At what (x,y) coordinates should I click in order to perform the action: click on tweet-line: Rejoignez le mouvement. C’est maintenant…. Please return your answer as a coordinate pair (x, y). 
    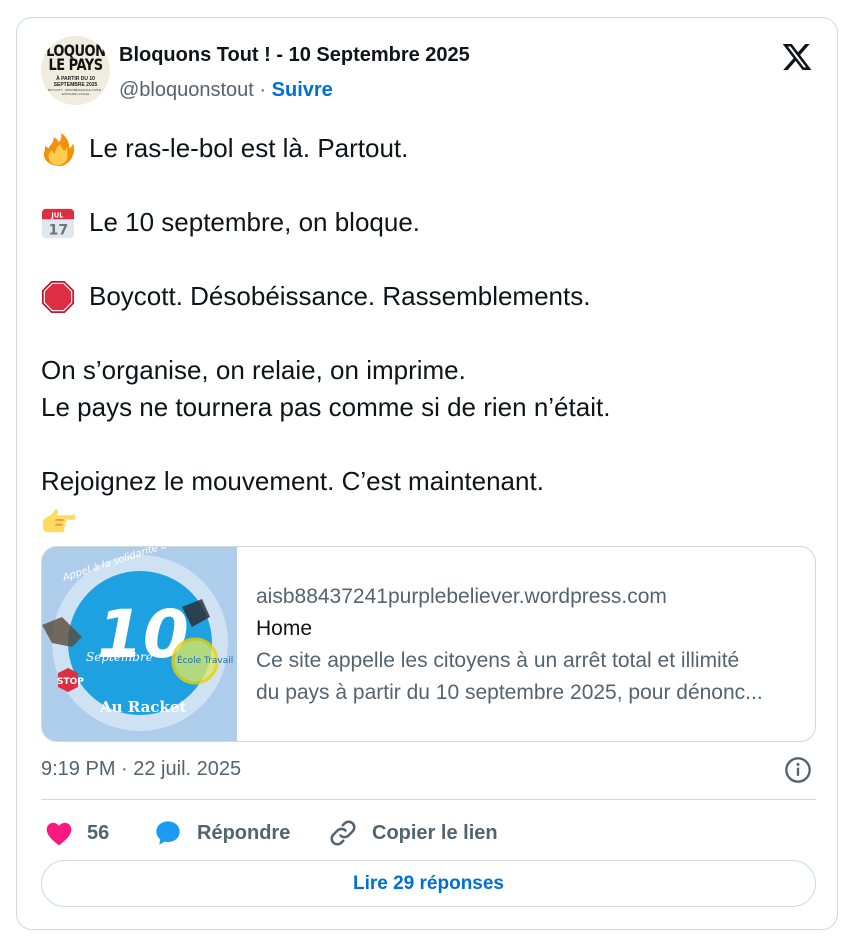
    Looking at the image, I should click on (292, 481).